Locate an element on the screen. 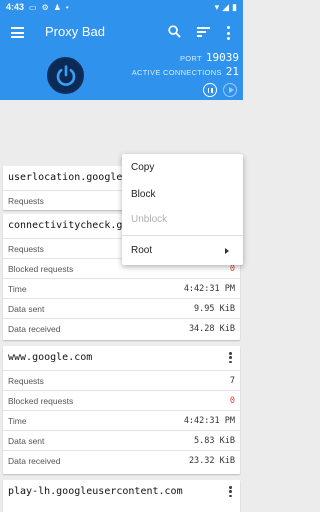 This screenshot has width=320, height=512. app-title: Proxy Bad is located at coordinates (75, 31).